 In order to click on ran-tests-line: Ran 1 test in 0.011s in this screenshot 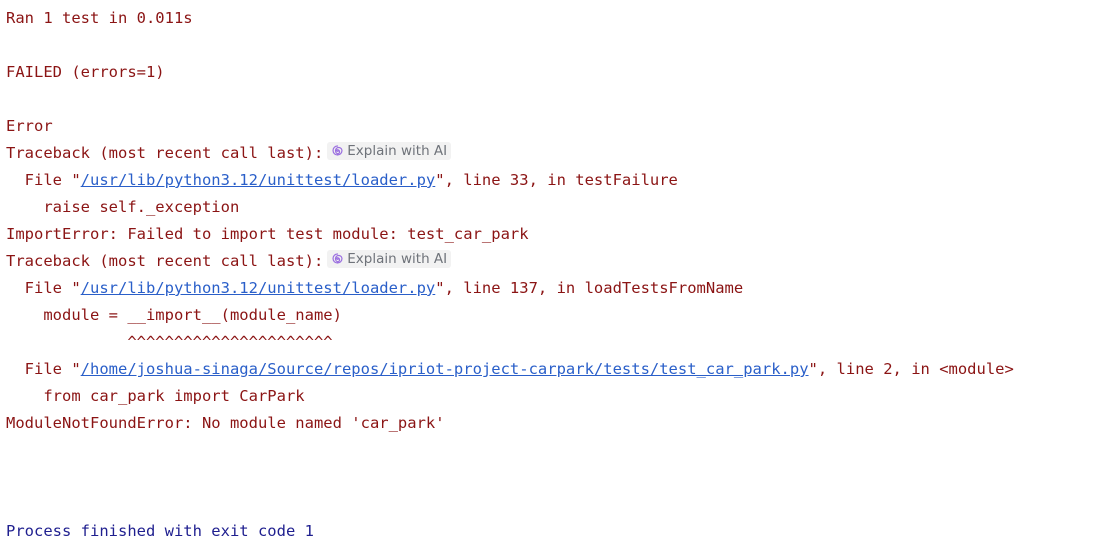, I will do `click(99, 18)`.